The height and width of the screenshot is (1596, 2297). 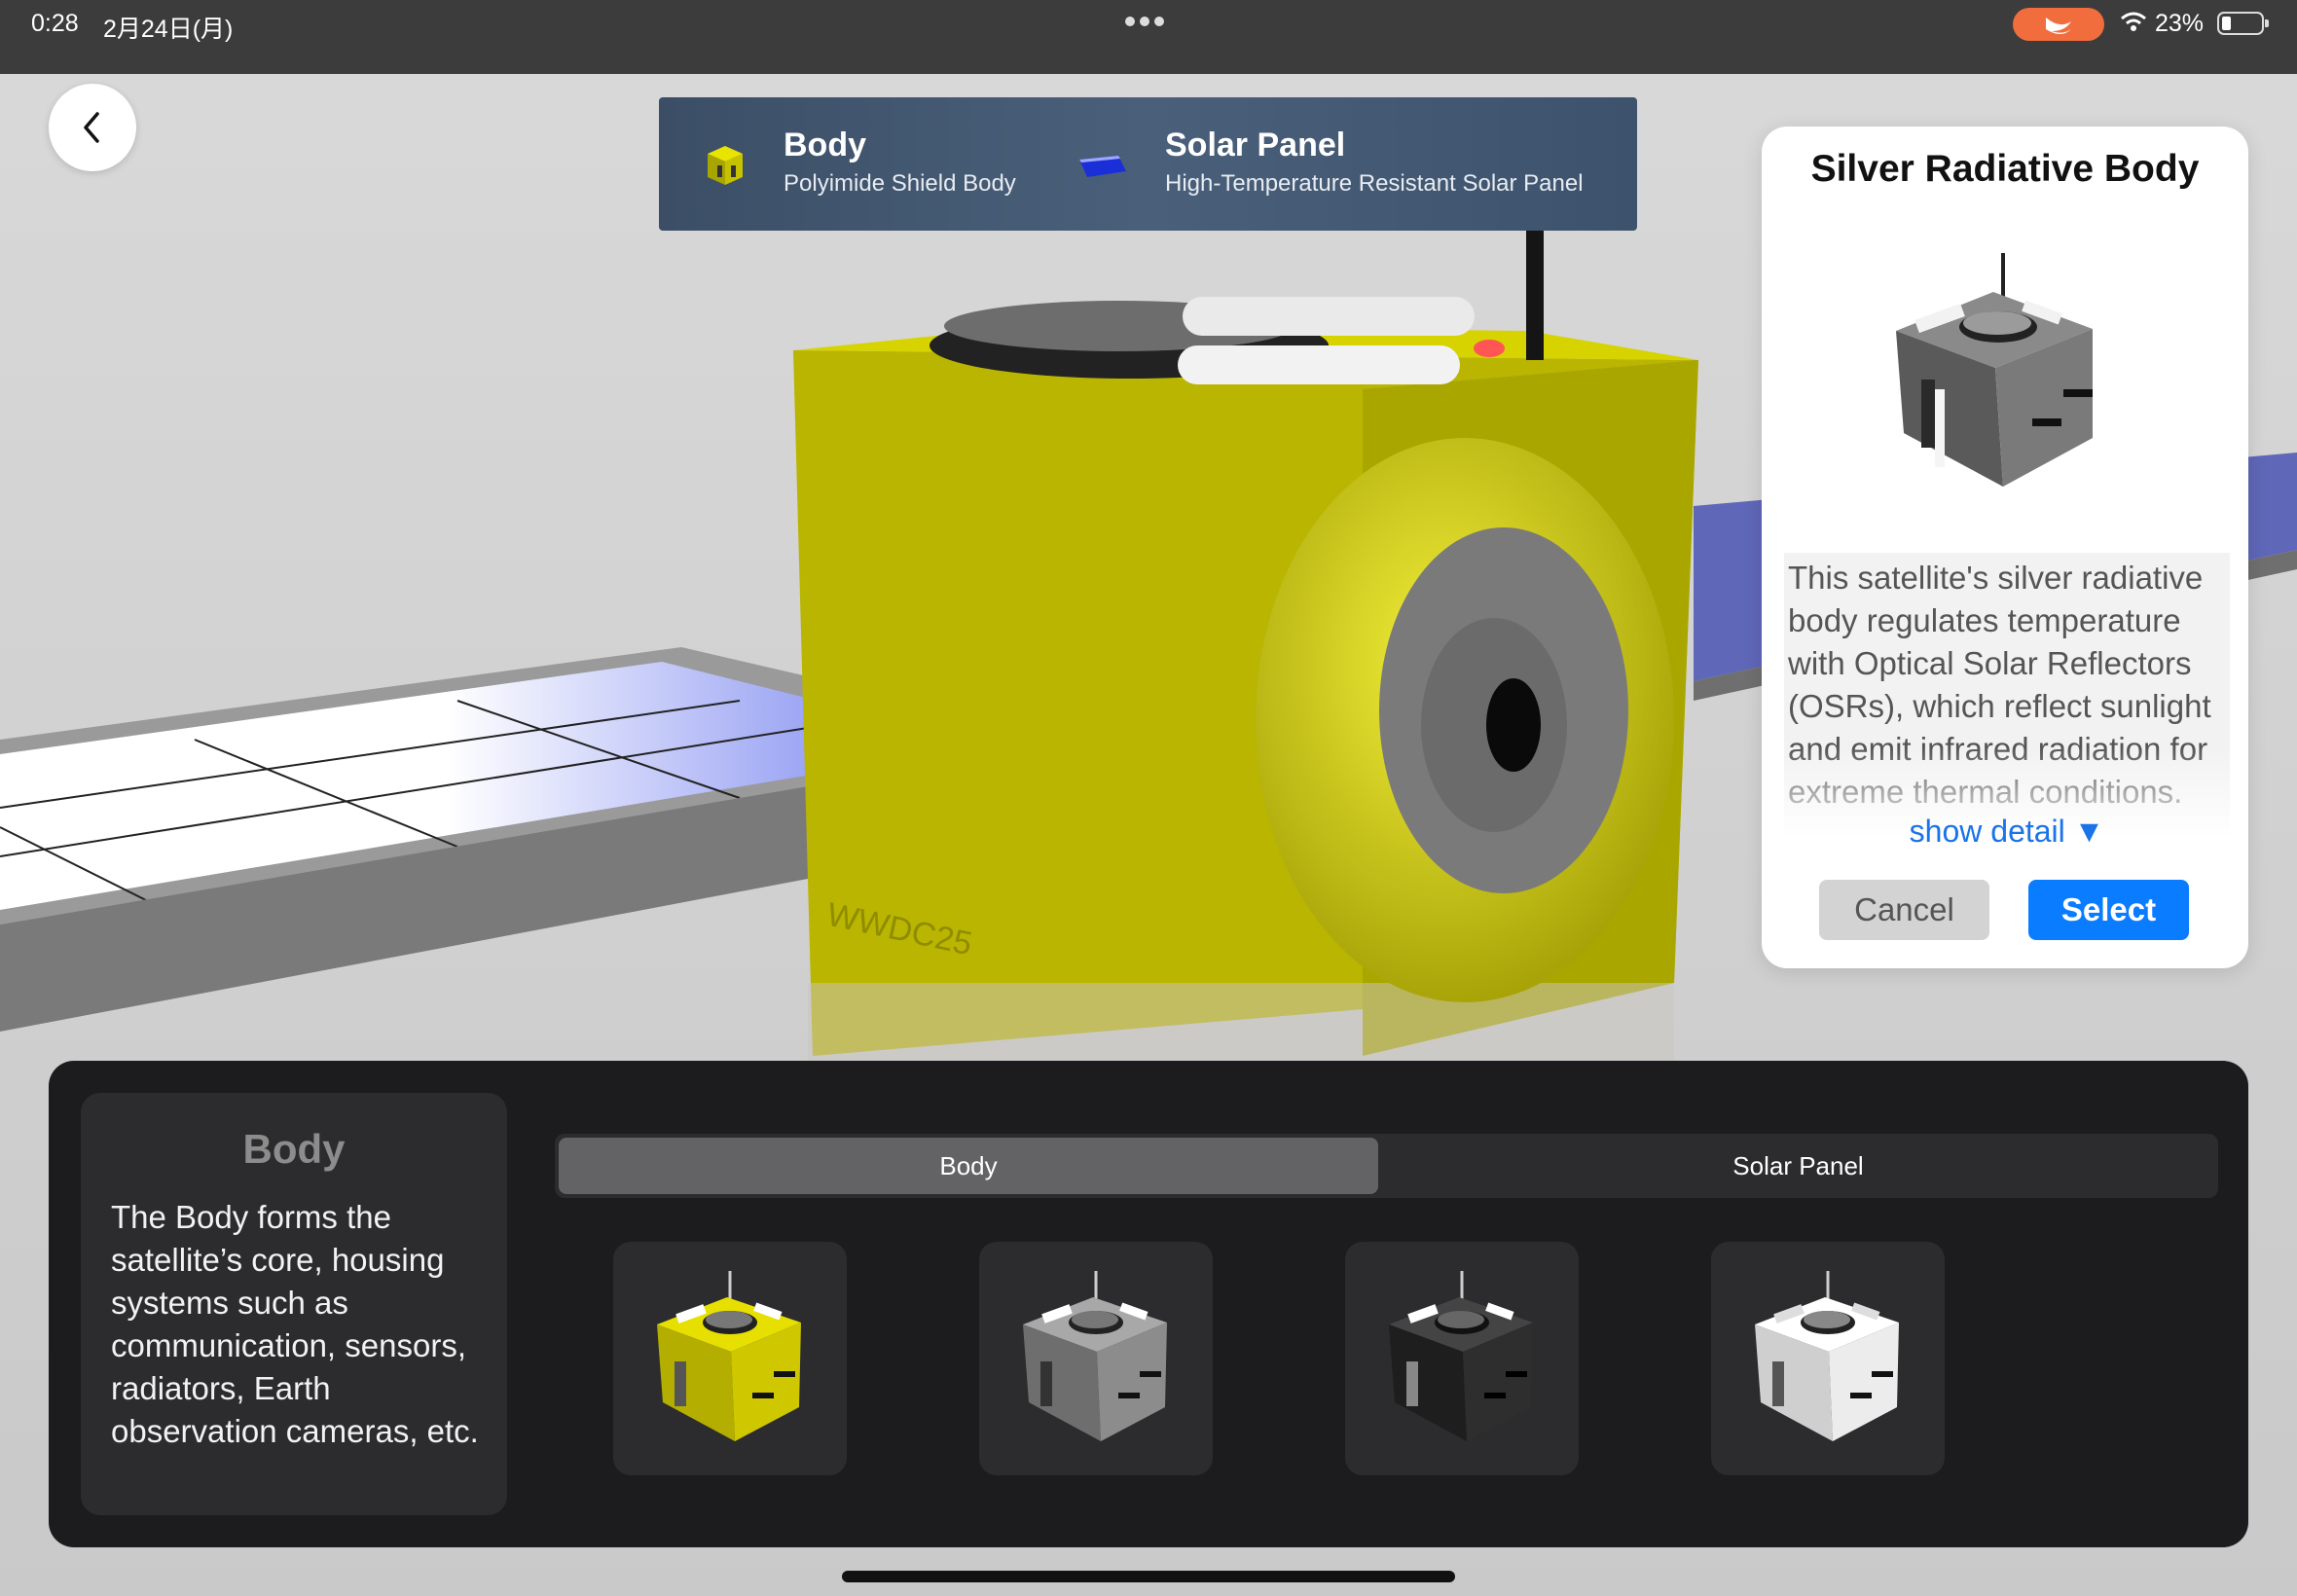 I want to click on battery-percent: 23%, so click(x=2180, y=23).